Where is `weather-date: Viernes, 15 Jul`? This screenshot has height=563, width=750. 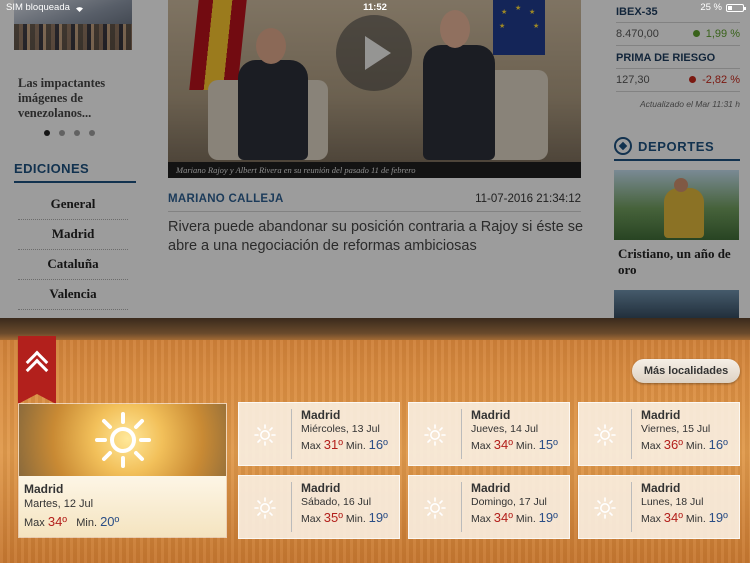 weather-date: Viernes, 15 Jul is located at coordinates (676, 429).